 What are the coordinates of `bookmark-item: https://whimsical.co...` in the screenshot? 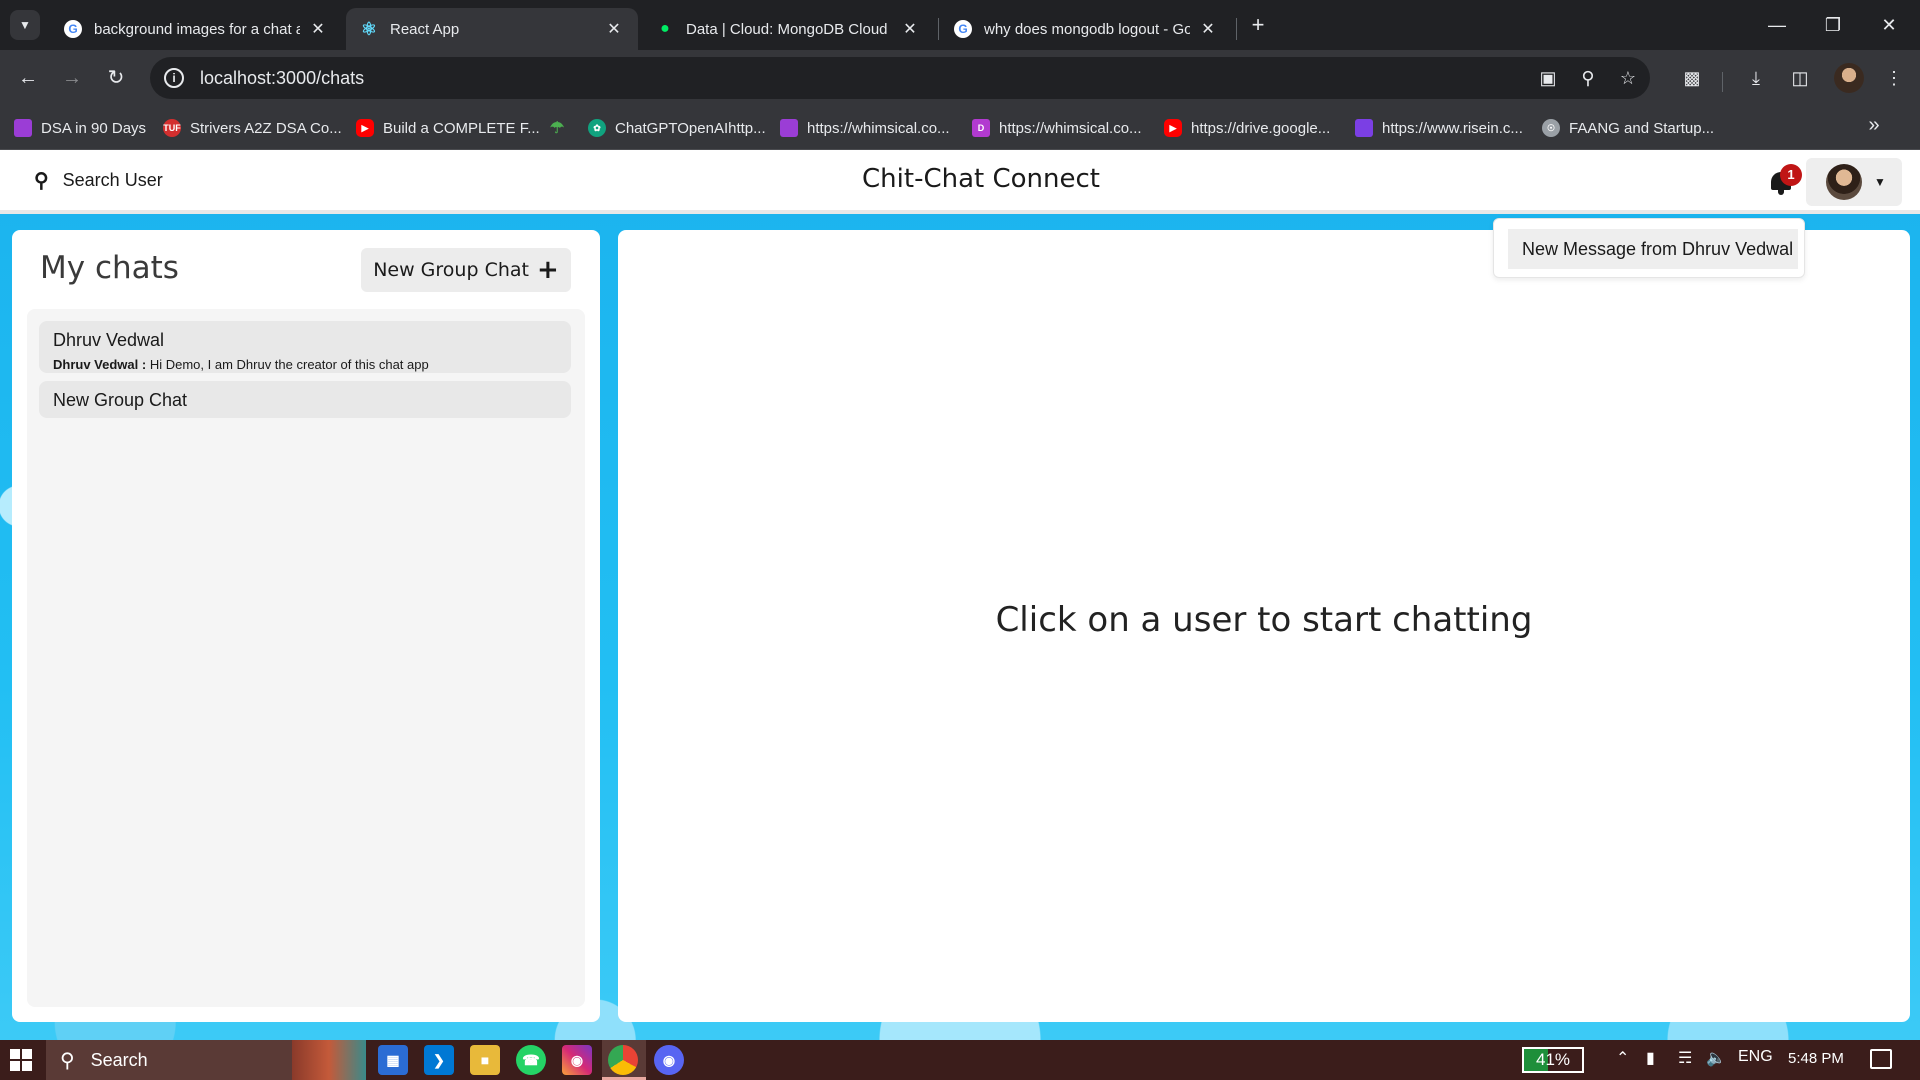 It's located at (865, 128).